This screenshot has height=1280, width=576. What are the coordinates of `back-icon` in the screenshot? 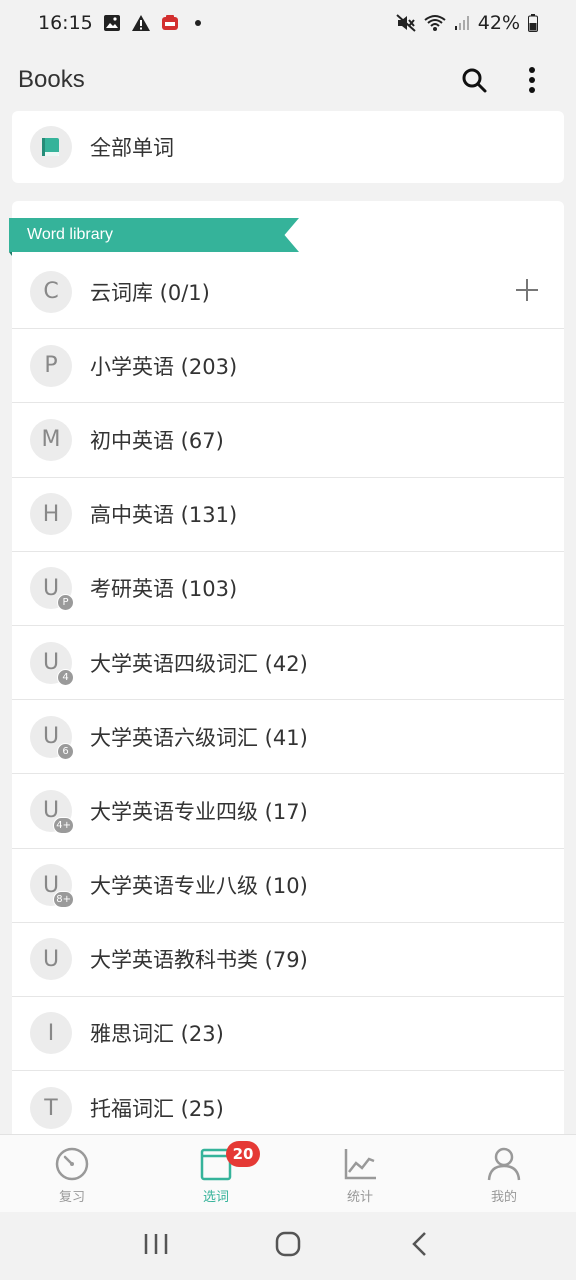 It's located at (420, 1246).